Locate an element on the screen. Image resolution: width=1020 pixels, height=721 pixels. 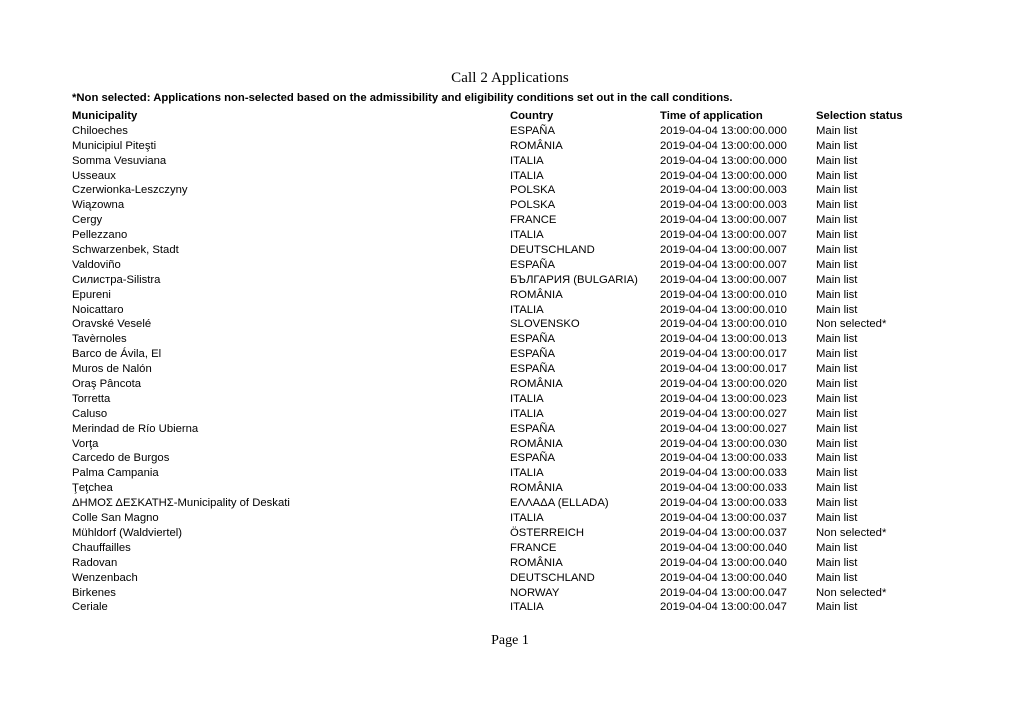
cell-selection-status: Non selected* is located at coordinates (851, 592).